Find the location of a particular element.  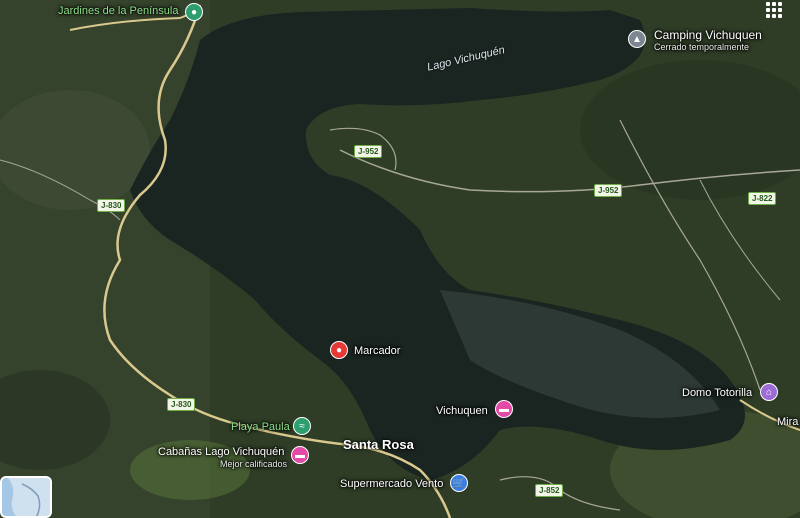

layers-icon is located at coordinates (26, 497).